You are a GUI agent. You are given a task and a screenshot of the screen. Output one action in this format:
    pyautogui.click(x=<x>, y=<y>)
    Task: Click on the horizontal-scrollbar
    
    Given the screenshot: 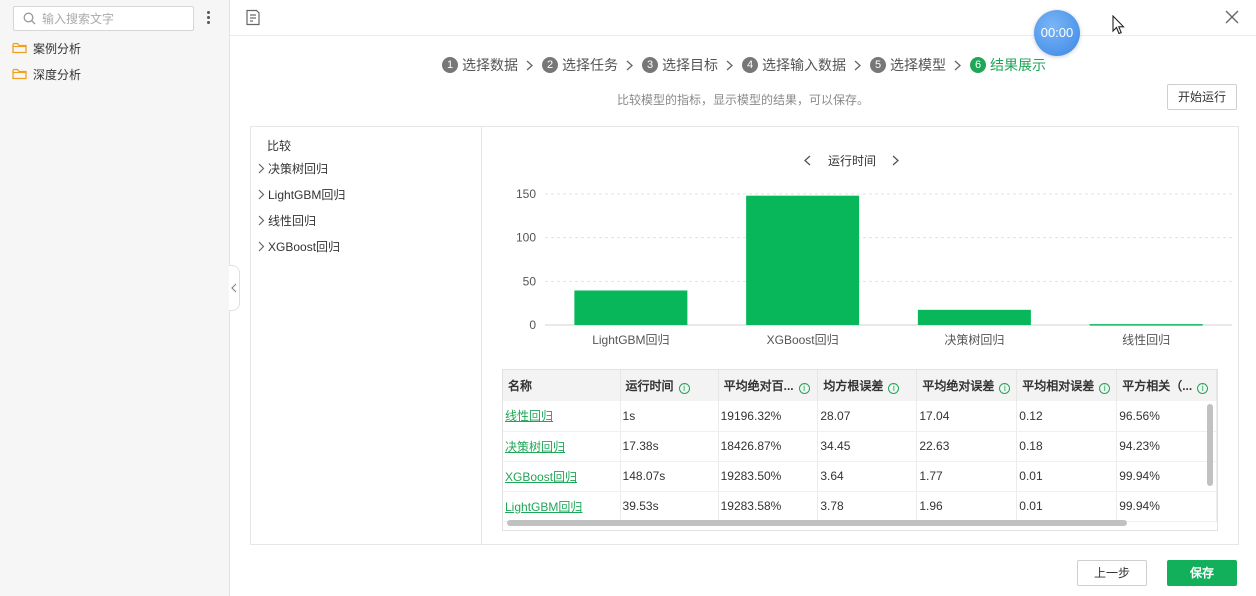 What is the action you would take?
    pyautogui.click(x=817, y=523)
    